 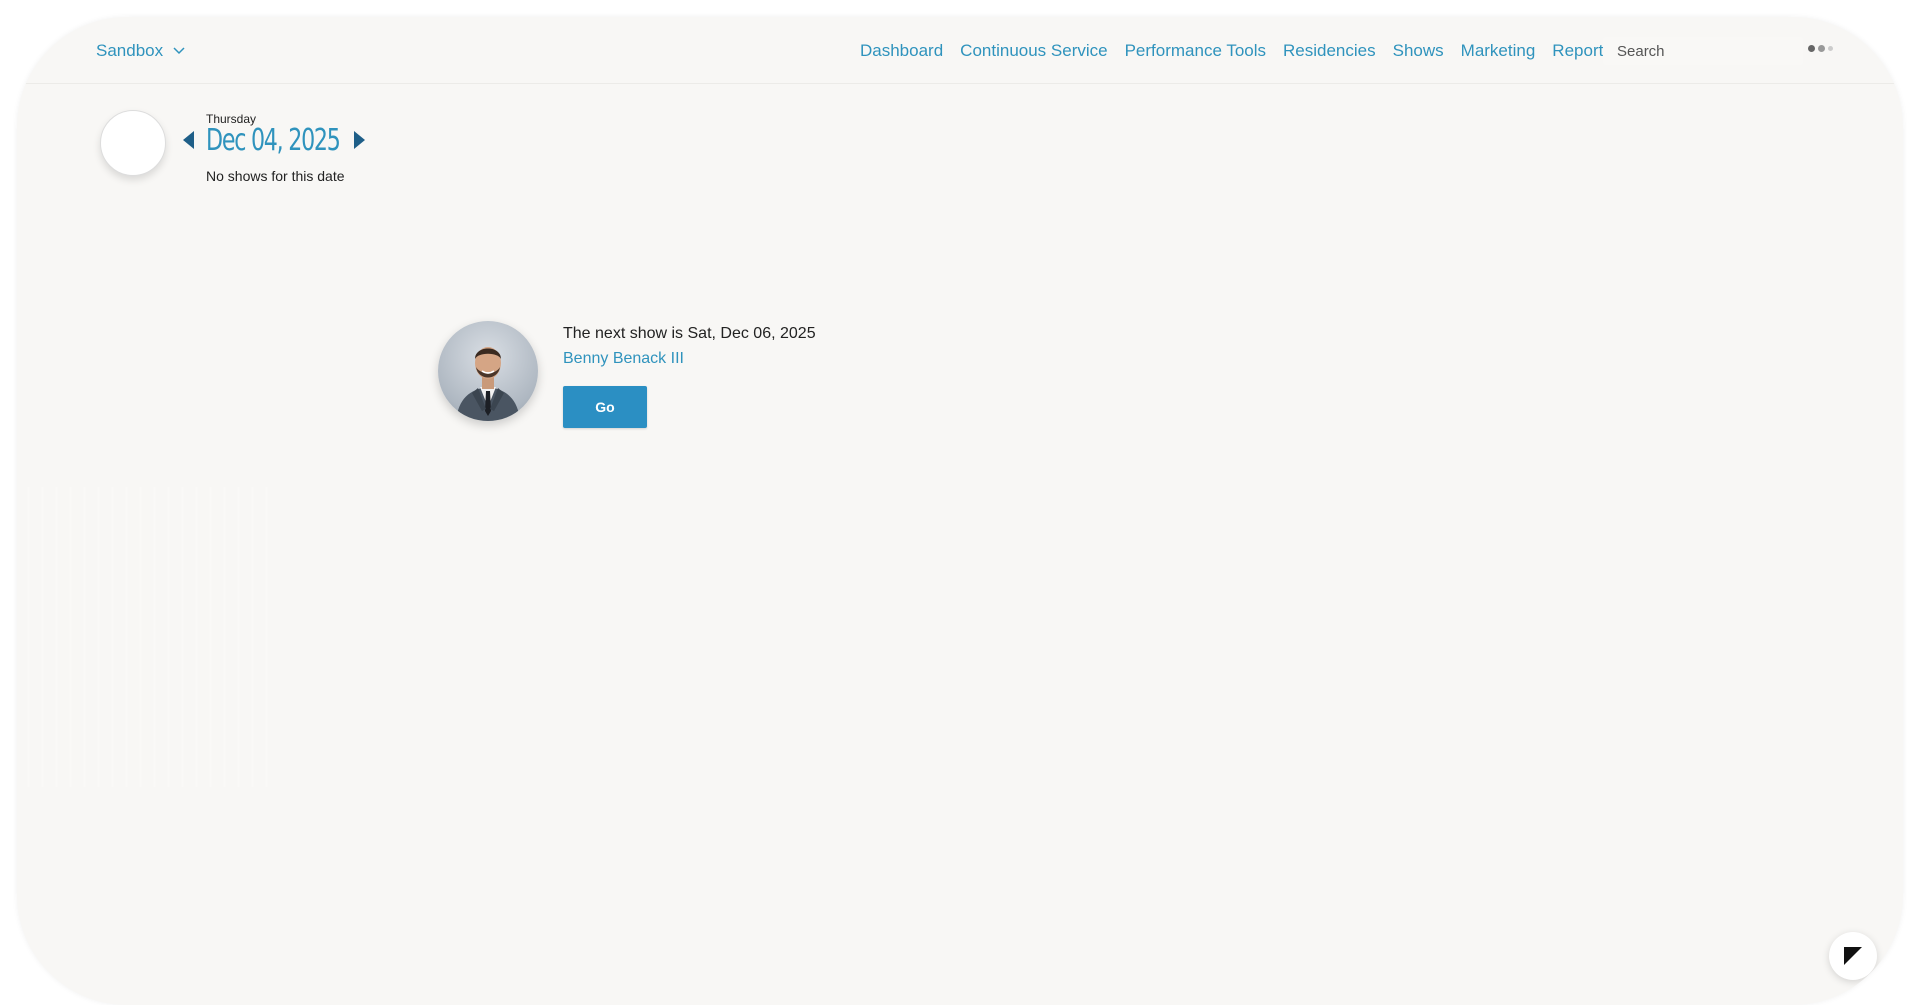 What do you see at coordinates (1329, 51) in the screenshot?
I see `nav-residencies: Residencies` at bounding box center [1329, 51].